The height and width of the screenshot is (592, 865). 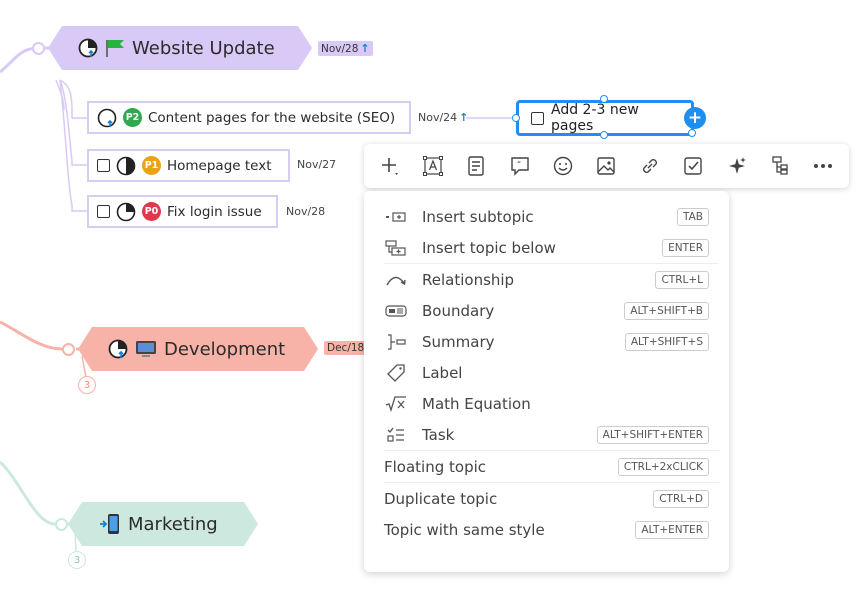 I want to click on menu-item-label: Label, so click(x=546, y=372).